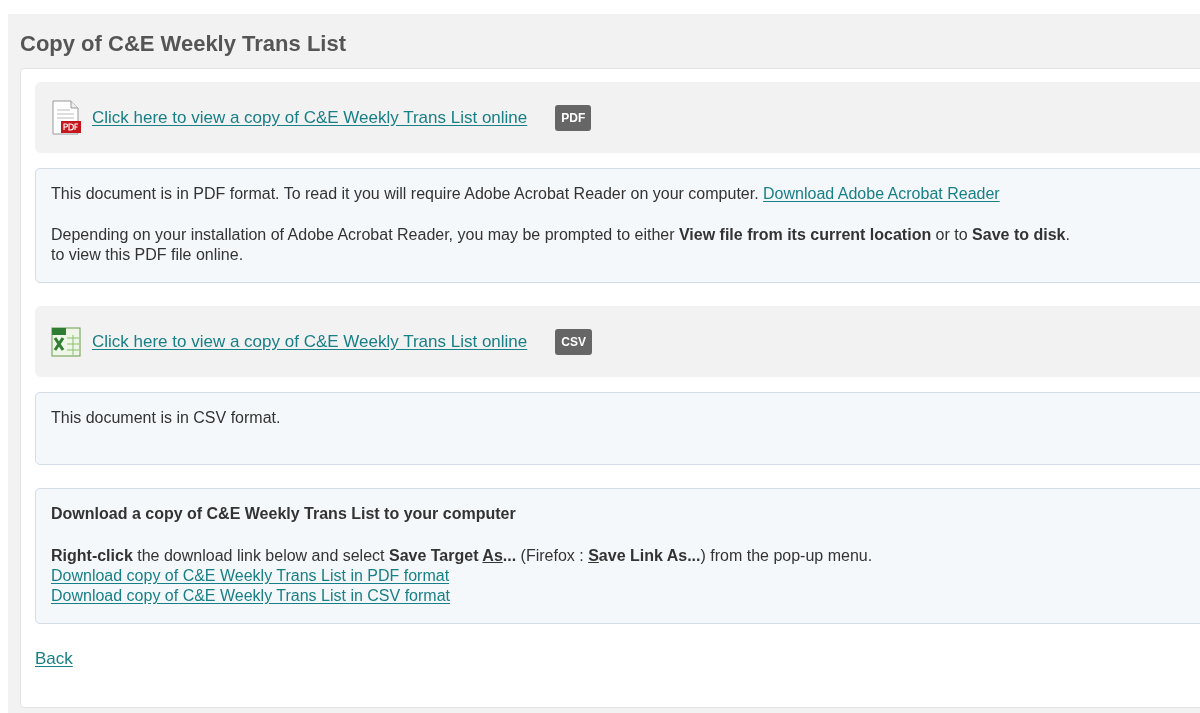 This screenshot has height=713, width=1200. I want to click on pdf-file-icon, so click(66, 117).